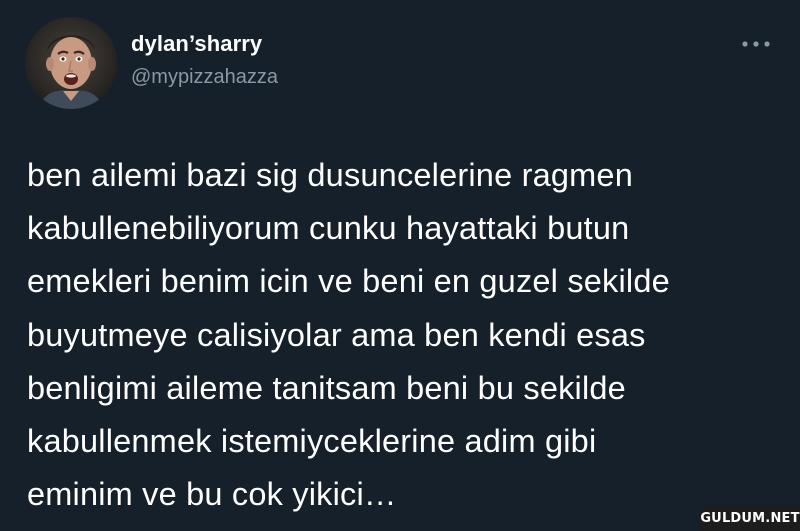  I want to click on watermark-text: GULDUM.NET, so click(750, 518).